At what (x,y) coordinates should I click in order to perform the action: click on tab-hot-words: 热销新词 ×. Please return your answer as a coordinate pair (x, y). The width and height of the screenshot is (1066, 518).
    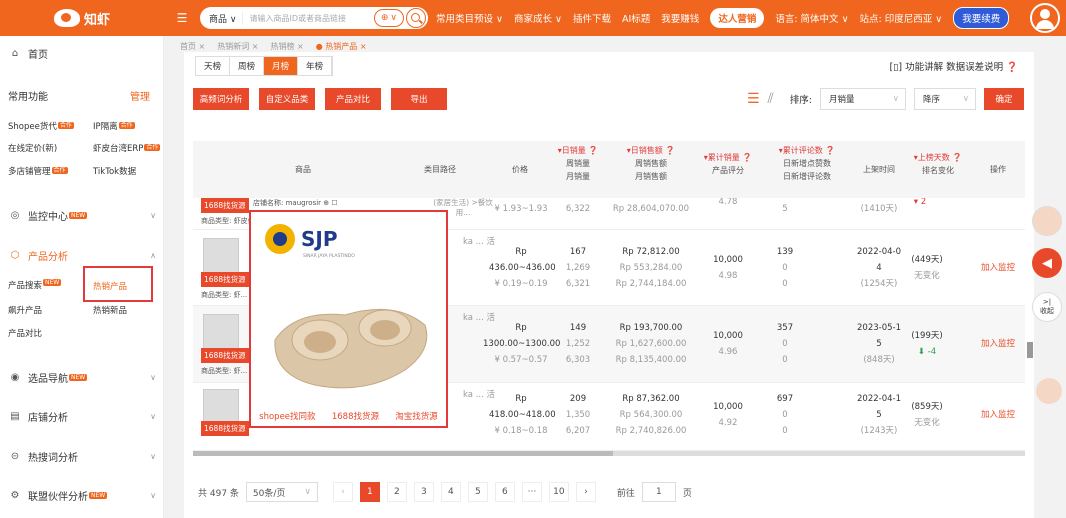
    Looking at the image, I should click on (237, 46).